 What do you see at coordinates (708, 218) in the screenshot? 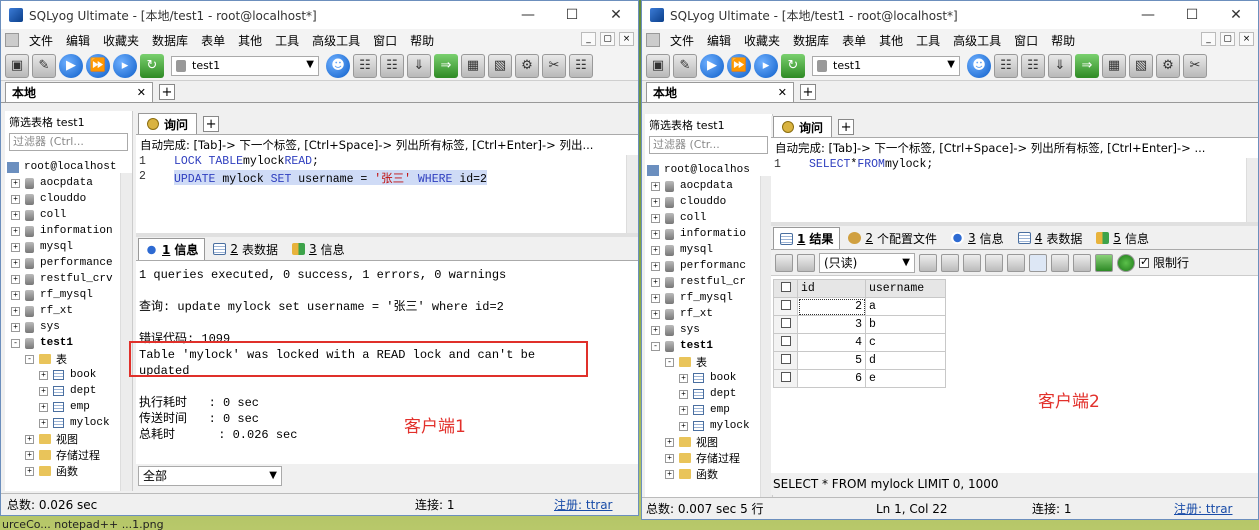
I see `tree-node: + coll` at bounding box center [708, 218].